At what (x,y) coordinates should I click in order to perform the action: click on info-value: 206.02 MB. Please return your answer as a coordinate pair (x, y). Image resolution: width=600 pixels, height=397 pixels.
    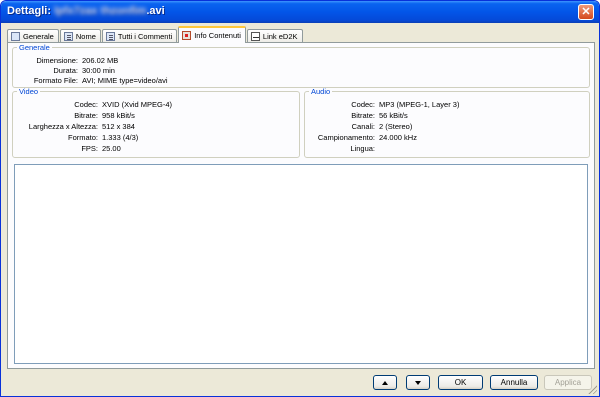
    Looking at the image, I should click on (100, 60).